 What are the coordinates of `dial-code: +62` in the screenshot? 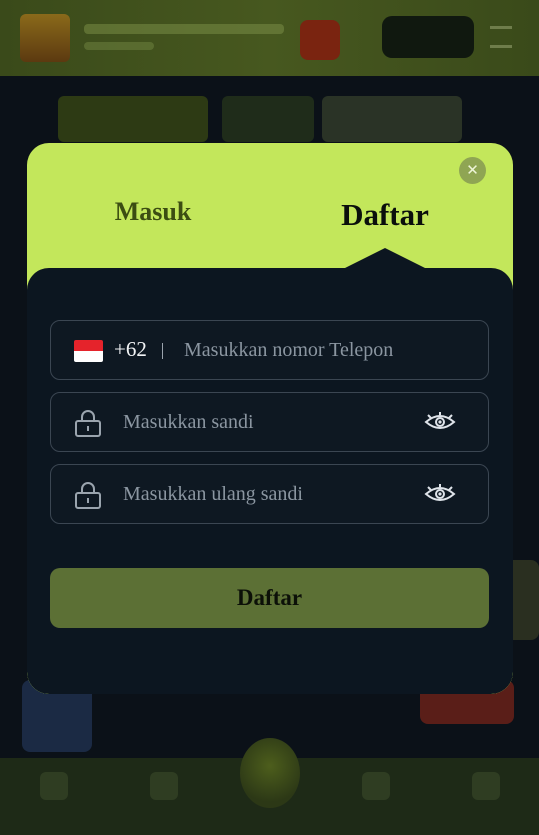 It's located at (130, 349).